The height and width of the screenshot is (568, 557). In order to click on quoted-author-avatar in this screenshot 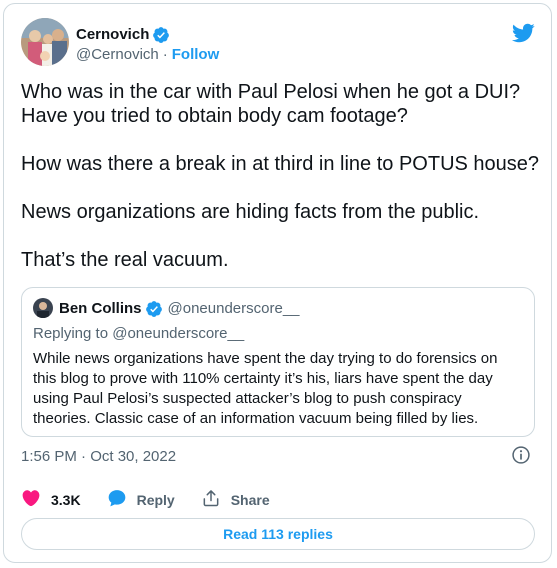, I will do `click(43, 308)`.